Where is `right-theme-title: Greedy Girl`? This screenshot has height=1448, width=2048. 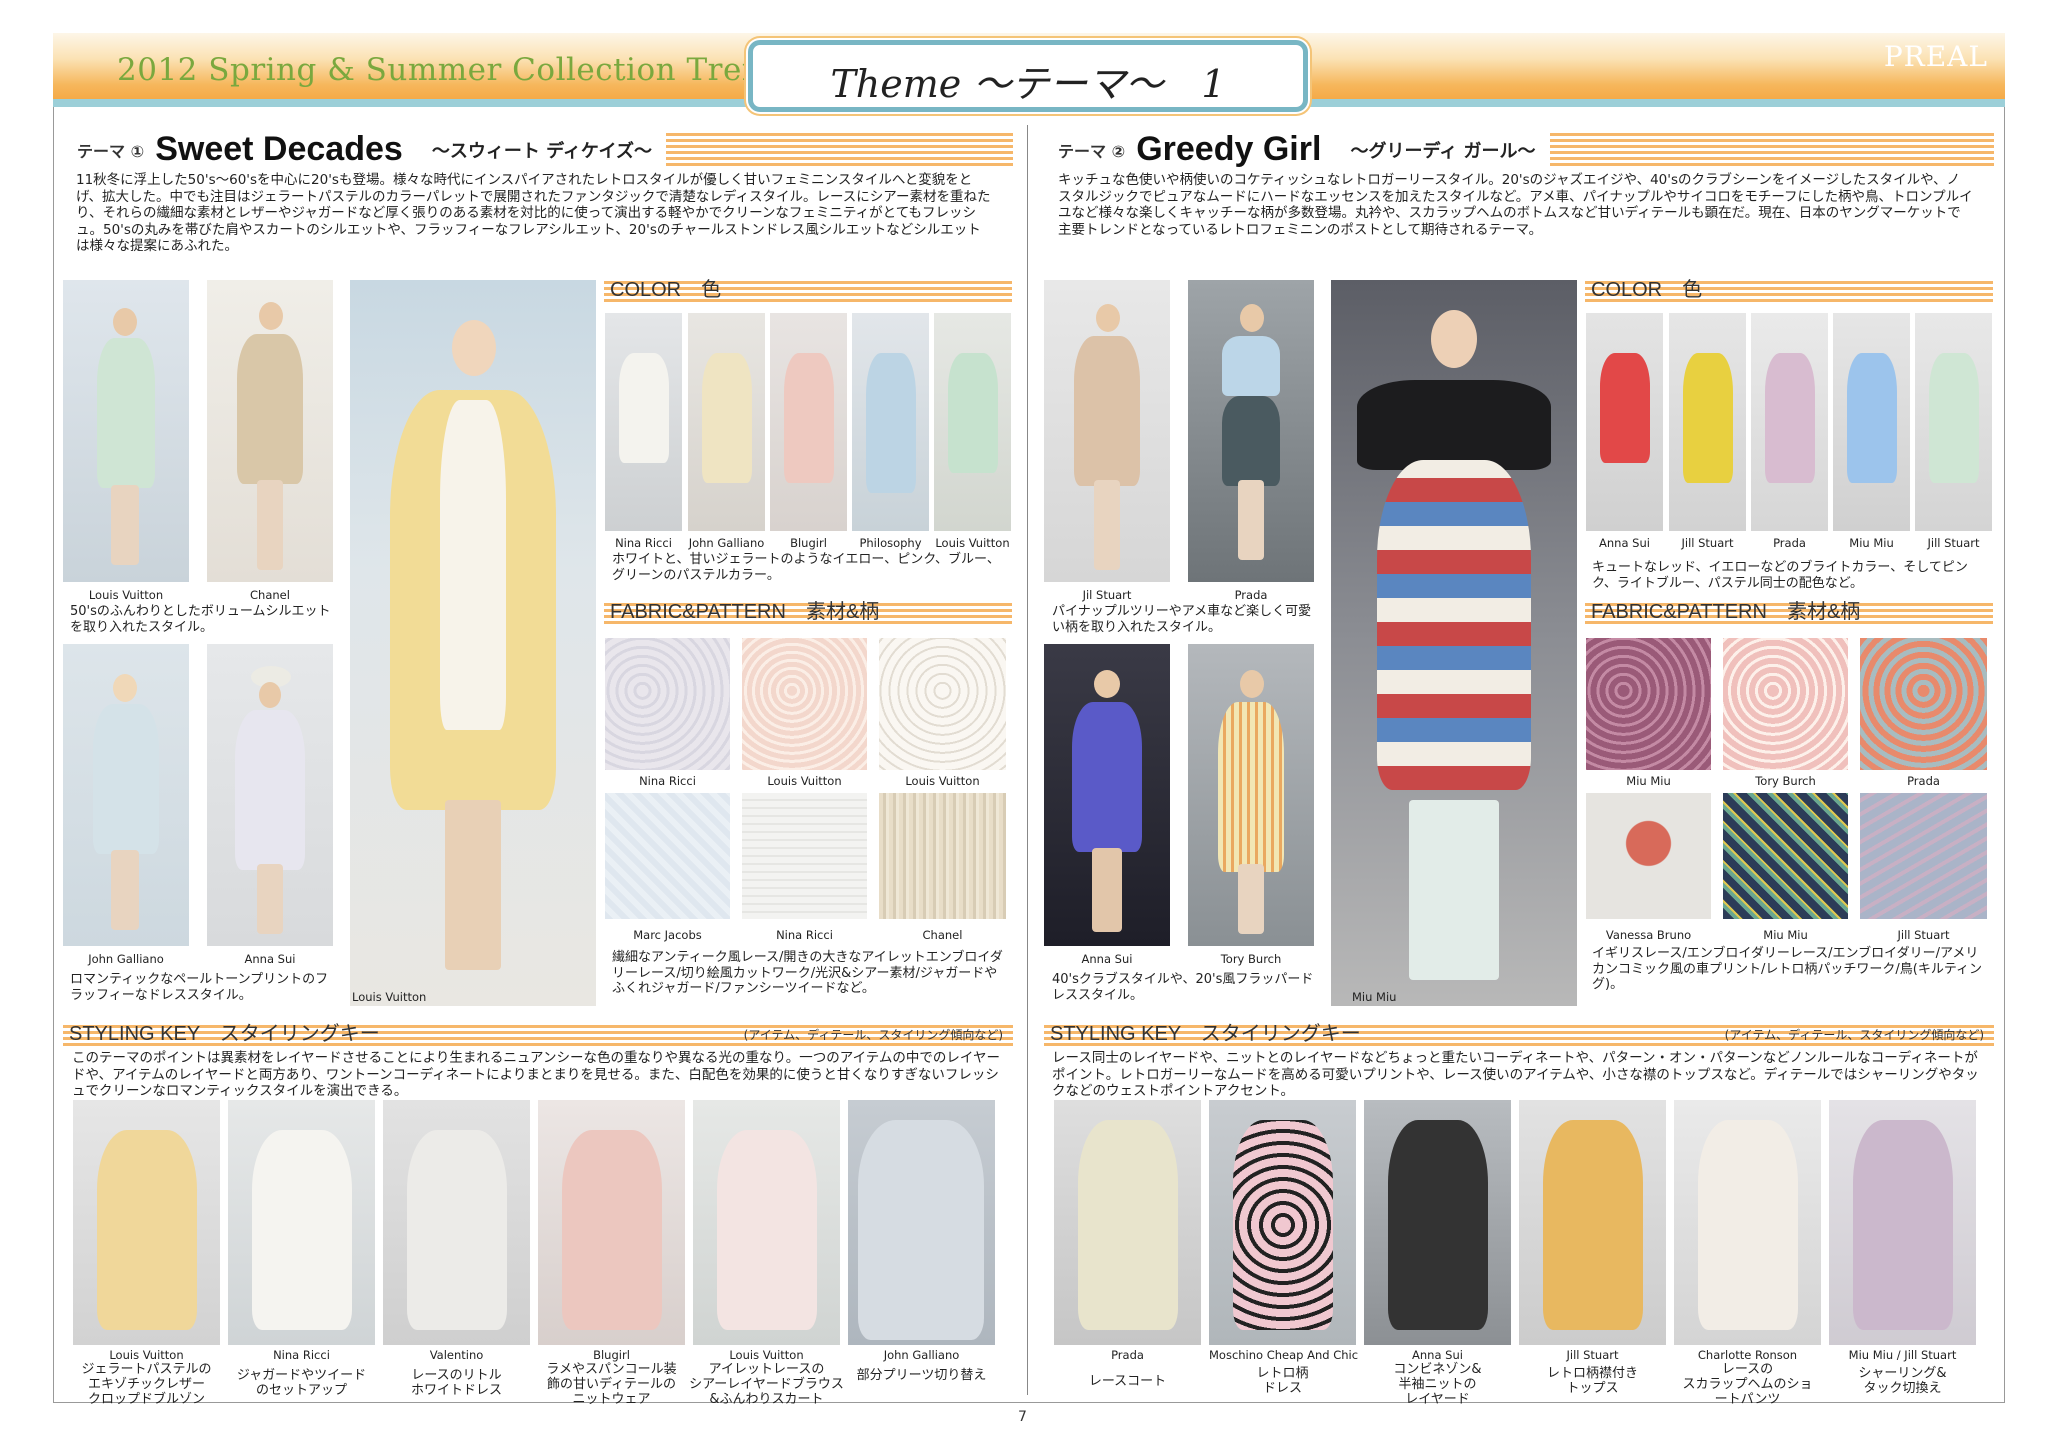
right-theme-title: Greedy Girl is located at coordinates (1229, 149).